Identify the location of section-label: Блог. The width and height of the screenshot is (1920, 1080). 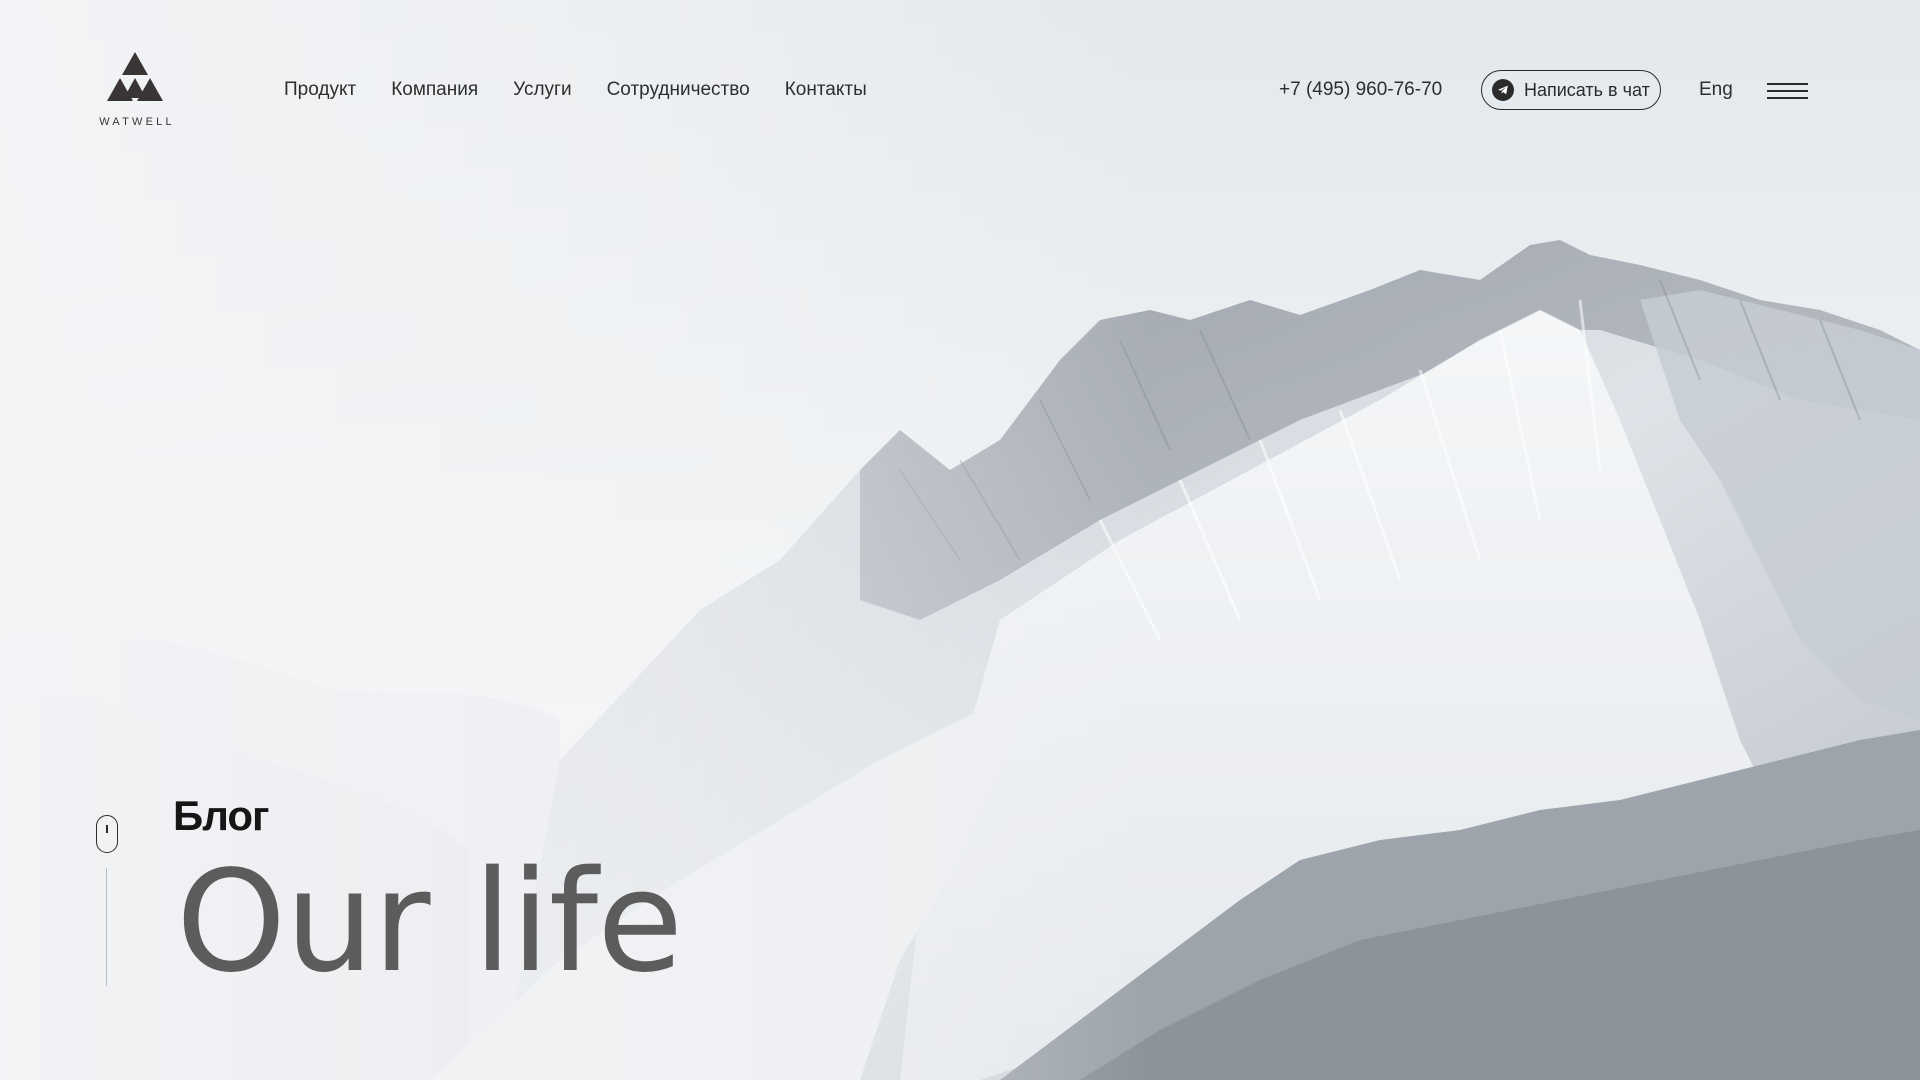
(221, 815).